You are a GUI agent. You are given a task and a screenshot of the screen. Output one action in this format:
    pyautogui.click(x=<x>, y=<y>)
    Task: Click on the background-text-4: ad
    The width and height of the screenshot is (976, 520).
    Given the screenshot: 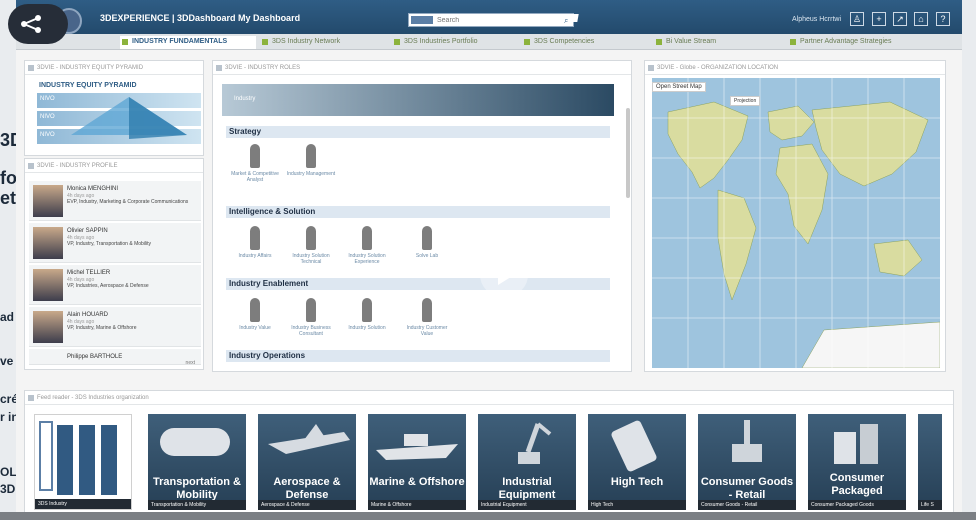 What is the action you would take?
    pyautogui.click(x=7, y=317)
    